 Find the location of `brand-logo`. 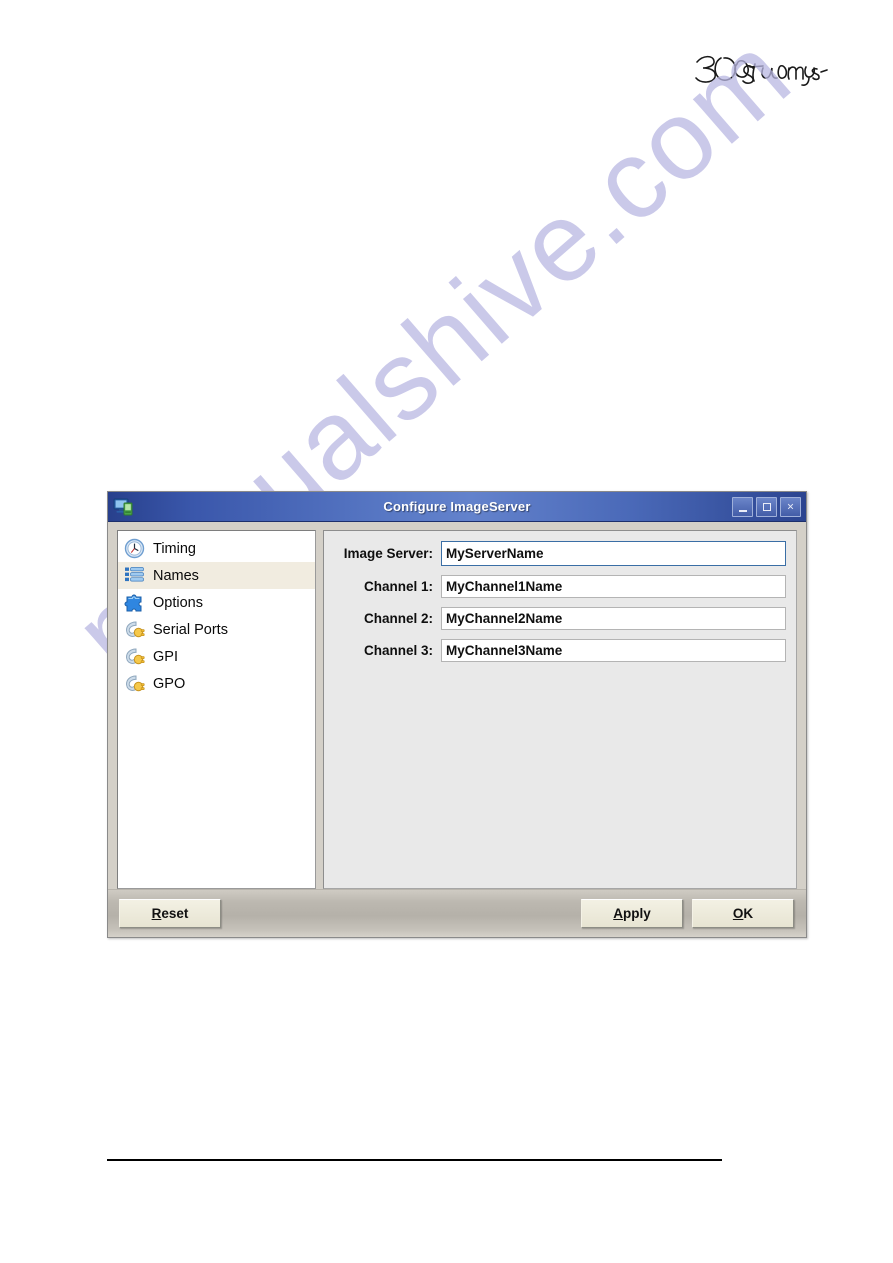

brand-logo is located at coordinates (761, 67).